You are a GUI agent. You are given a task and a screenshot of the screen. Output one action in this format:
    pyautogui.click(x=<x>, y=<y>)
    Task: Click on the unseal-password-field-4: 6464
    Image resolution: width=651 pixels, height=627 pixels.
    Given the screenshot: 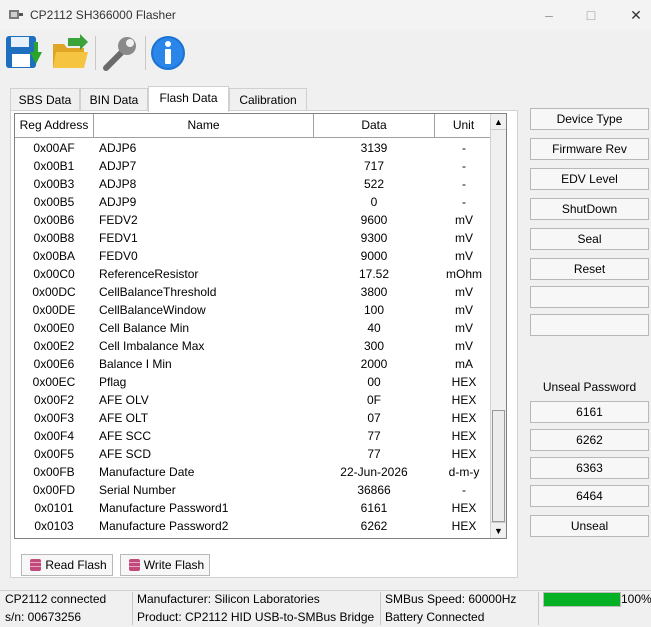 What is the action you would take?
    pyautogui.click(x=589, y=496)
    